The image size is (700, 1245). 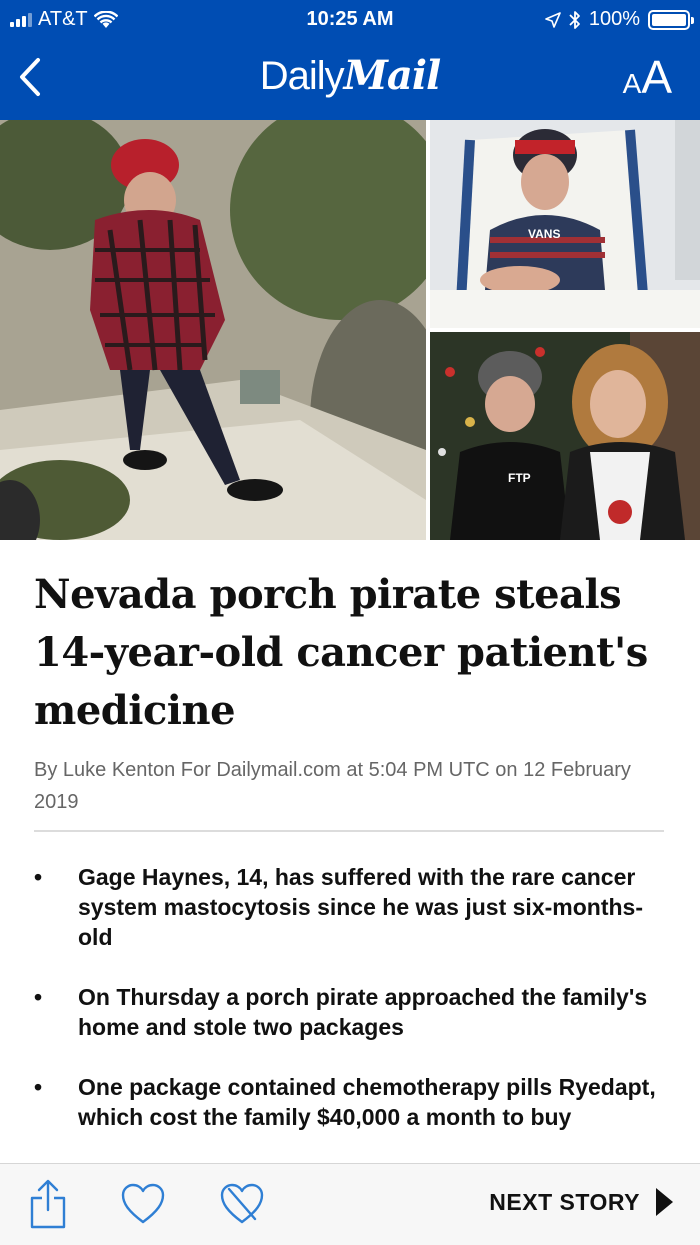 I want to click on status-bar: AT&T 10:25 AM 100%, so click(x=350, y=19).